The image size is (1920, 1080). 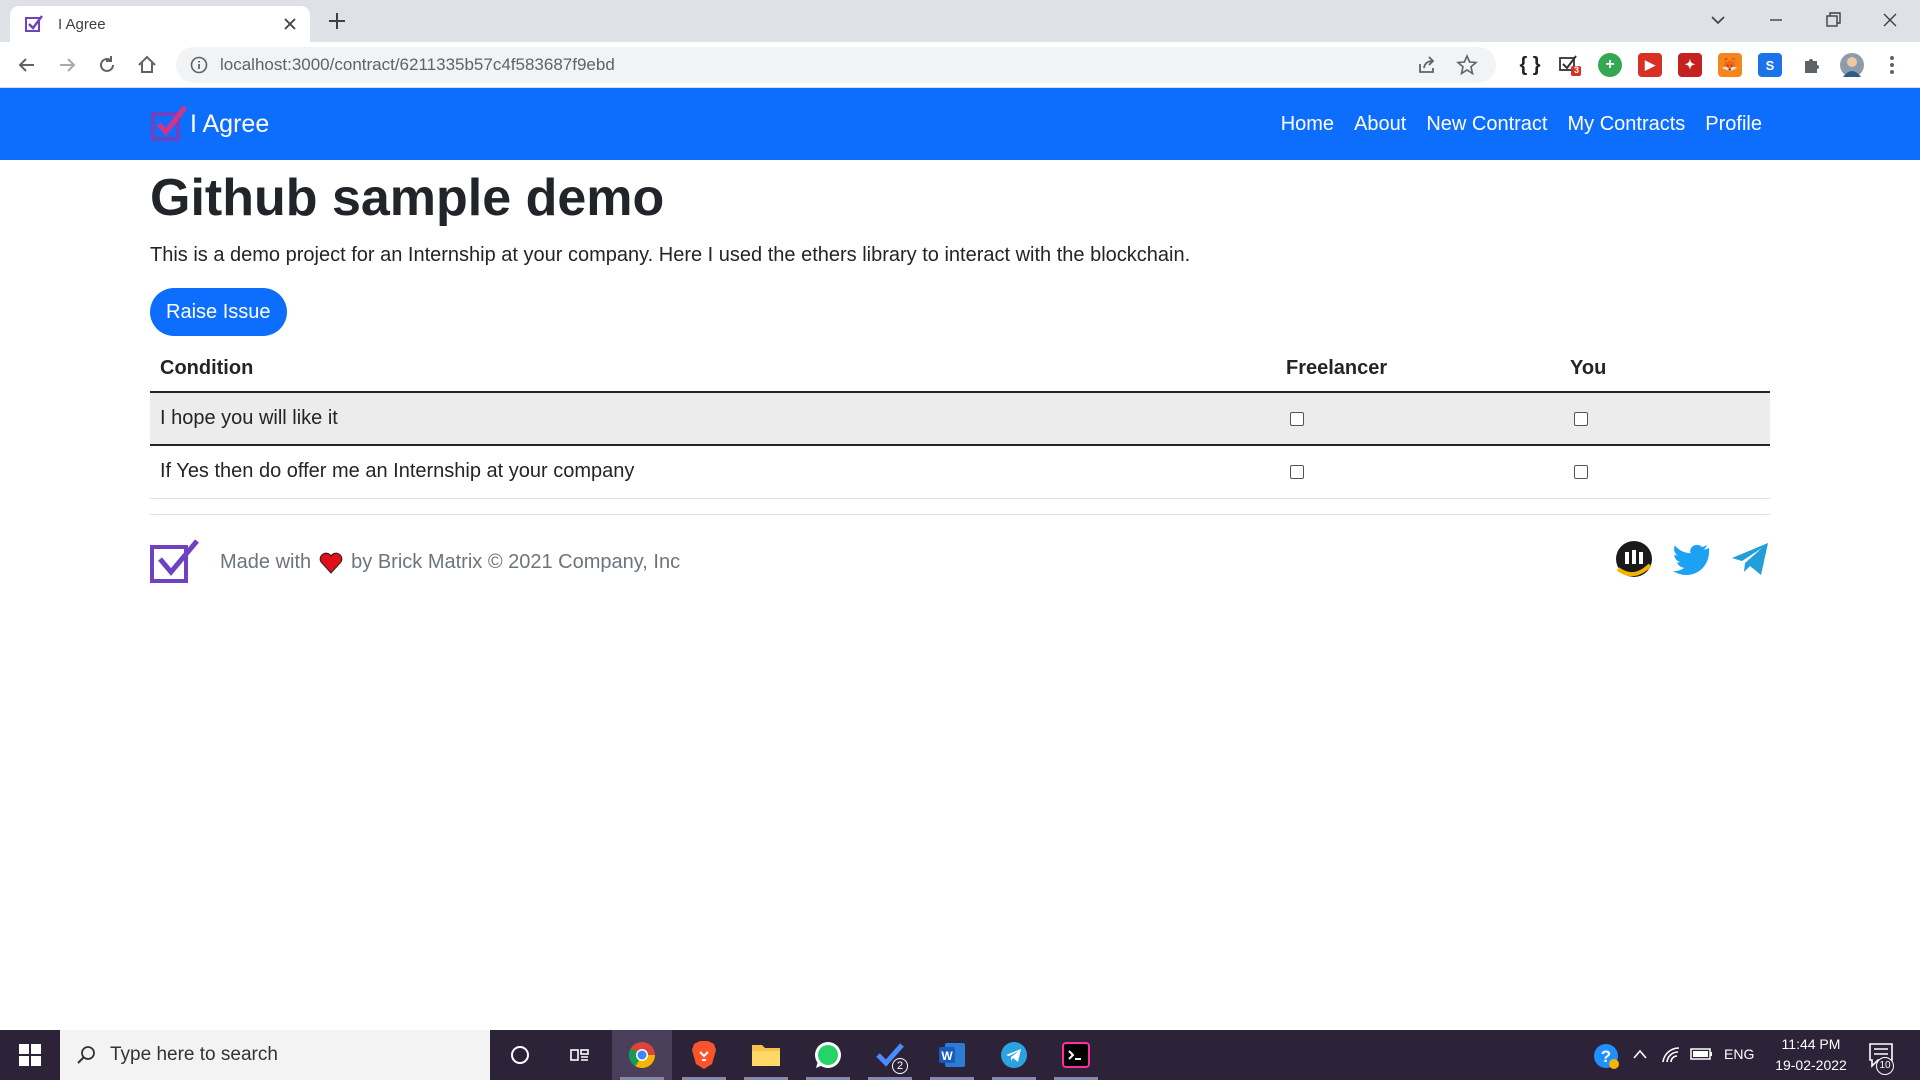 What do you see at coordinates (266, 562) in the screenshot?
I see `made-with-text: Made with` at bounding box center [266, 562].